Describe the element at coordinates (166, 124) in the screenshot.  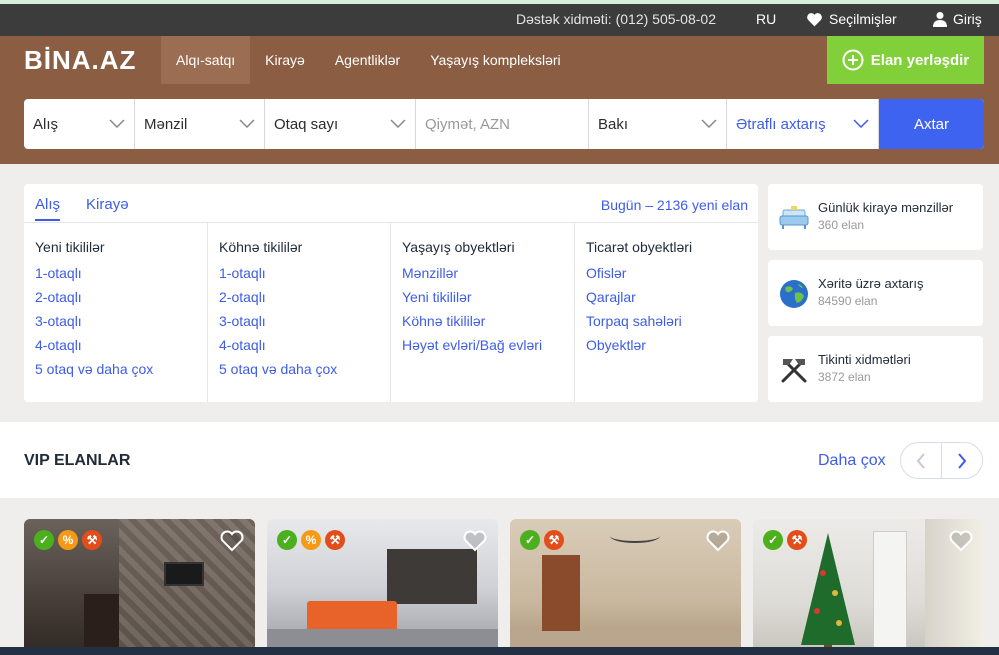
I see `property-type-value: Mənzil` at that location.